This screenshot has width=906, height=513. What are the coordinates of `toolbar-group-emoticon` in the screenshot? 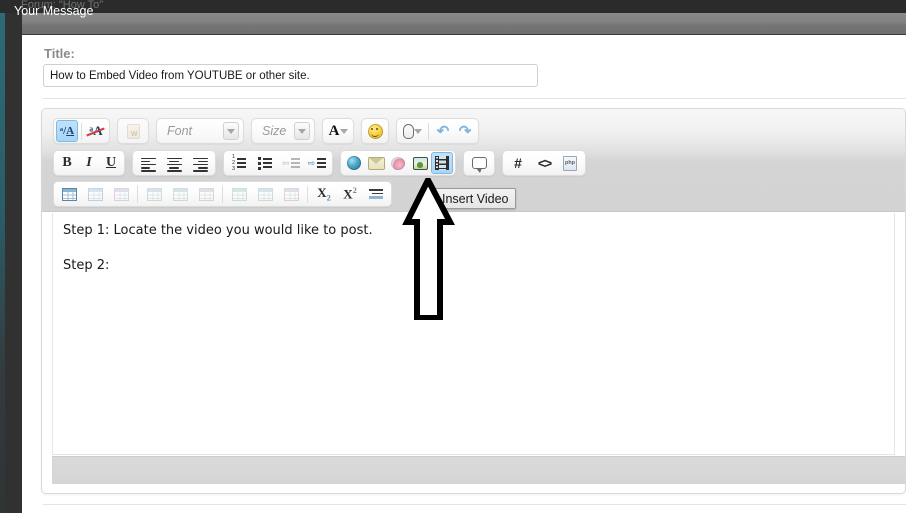 It's located at (375, 131).